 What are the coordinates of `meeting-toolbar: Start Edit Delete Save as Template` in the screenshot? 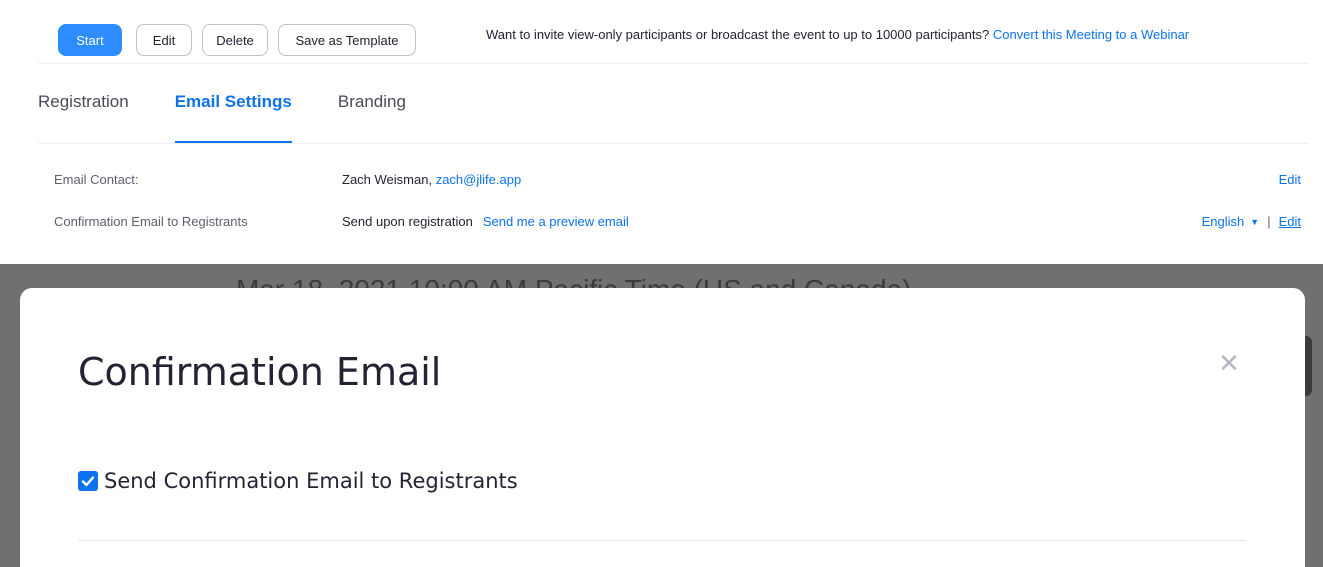 It's located at (242, 40).